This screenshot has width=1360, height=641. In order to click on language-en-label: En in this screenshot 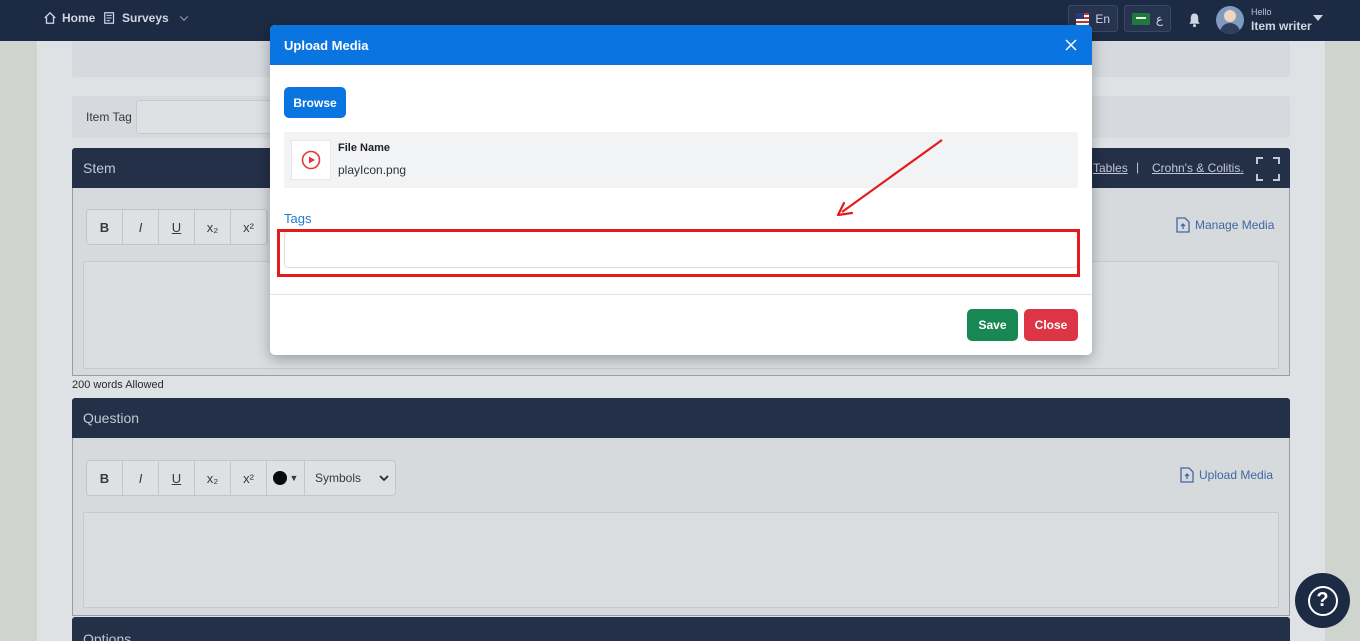, I will do `click(1102, 18)`.